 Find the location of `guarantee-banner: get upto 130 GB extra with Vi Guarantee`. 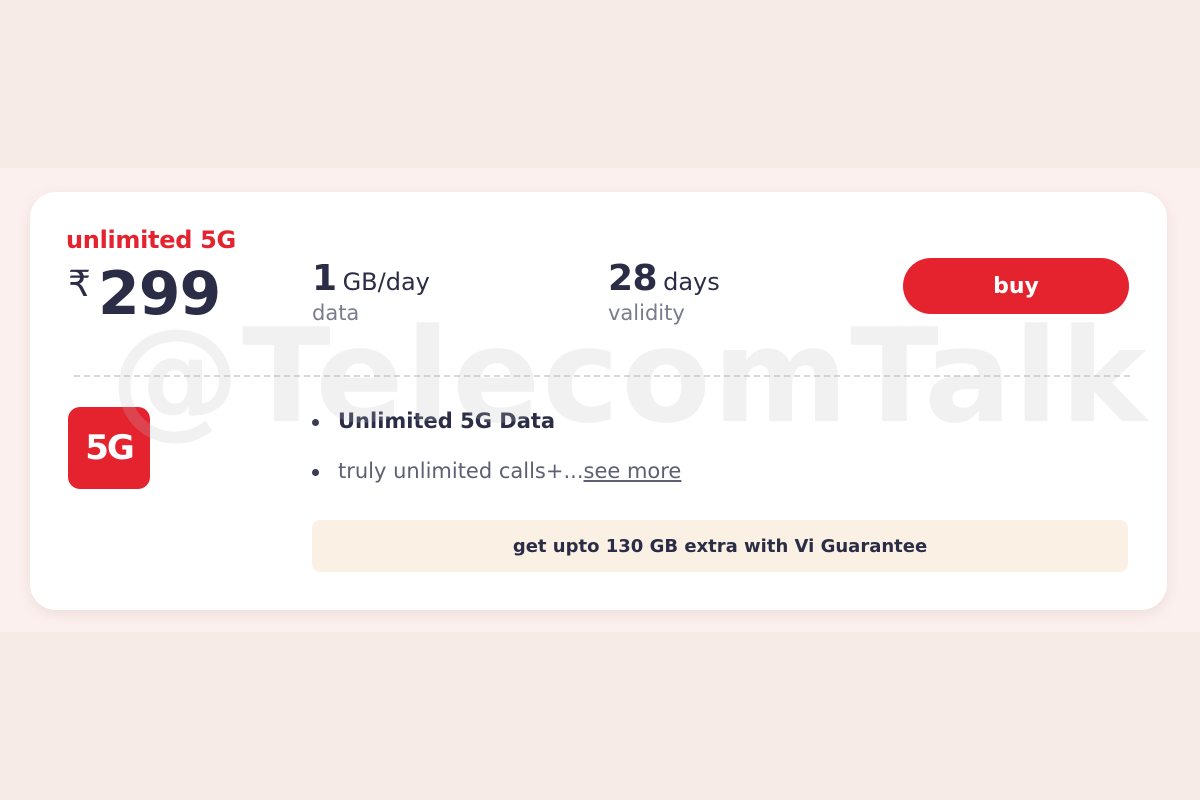

guarantee-banner: get upto 130 GB extra with Vi Guarantee is located at coordinates (720, 546).